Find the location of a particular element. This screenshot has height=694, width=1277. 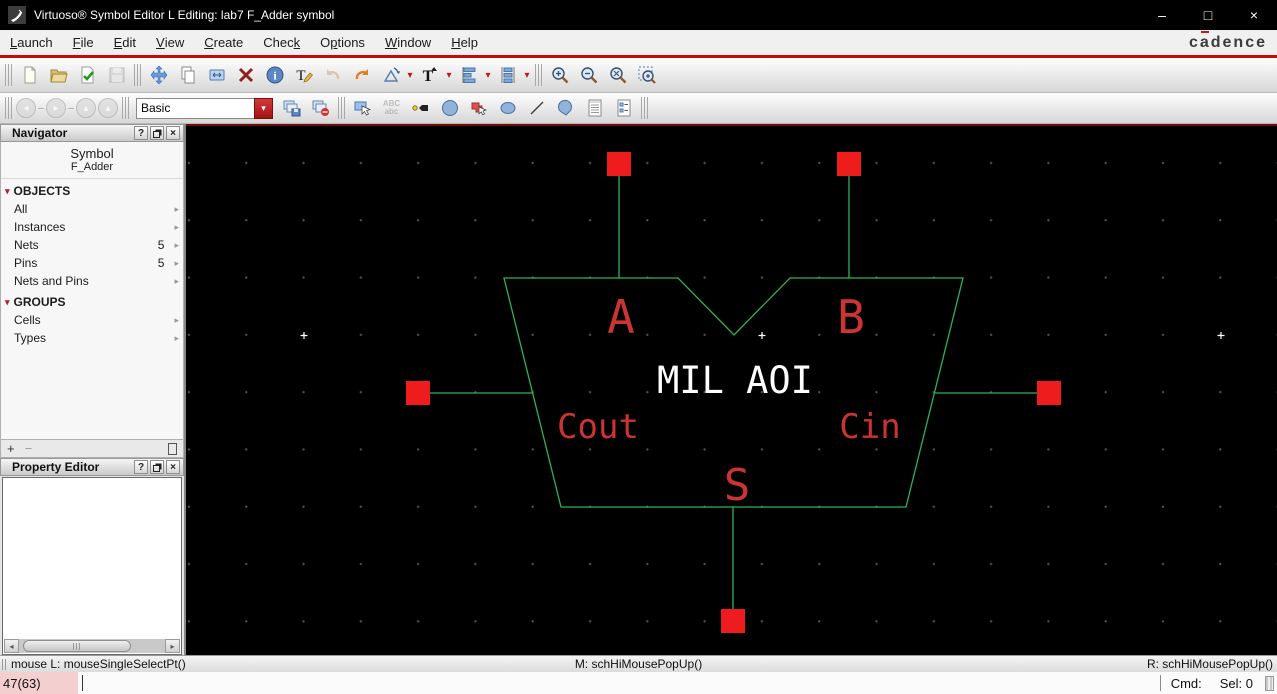

properties-icon: i is located at coordinates (274, 75).